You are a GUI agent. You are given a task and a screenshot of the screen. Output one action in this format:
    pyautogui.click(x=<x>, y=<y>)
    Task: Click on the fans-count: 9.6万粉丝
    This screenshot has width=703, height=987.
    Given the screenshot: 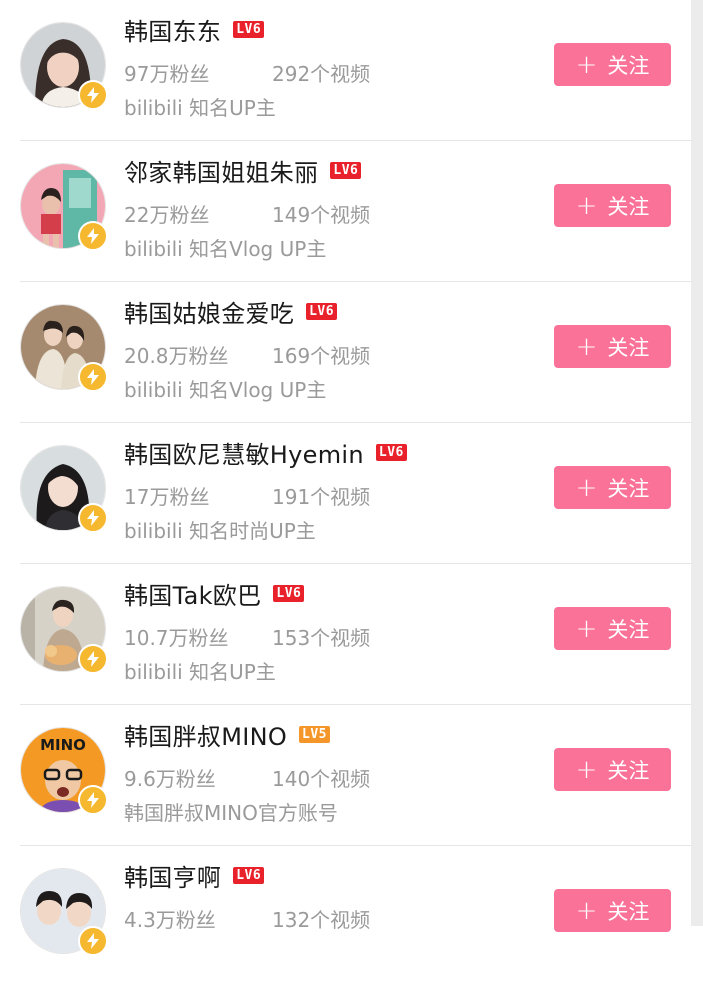 What is the action you would take?
    pyautogui.click(x=170, y=779)
    